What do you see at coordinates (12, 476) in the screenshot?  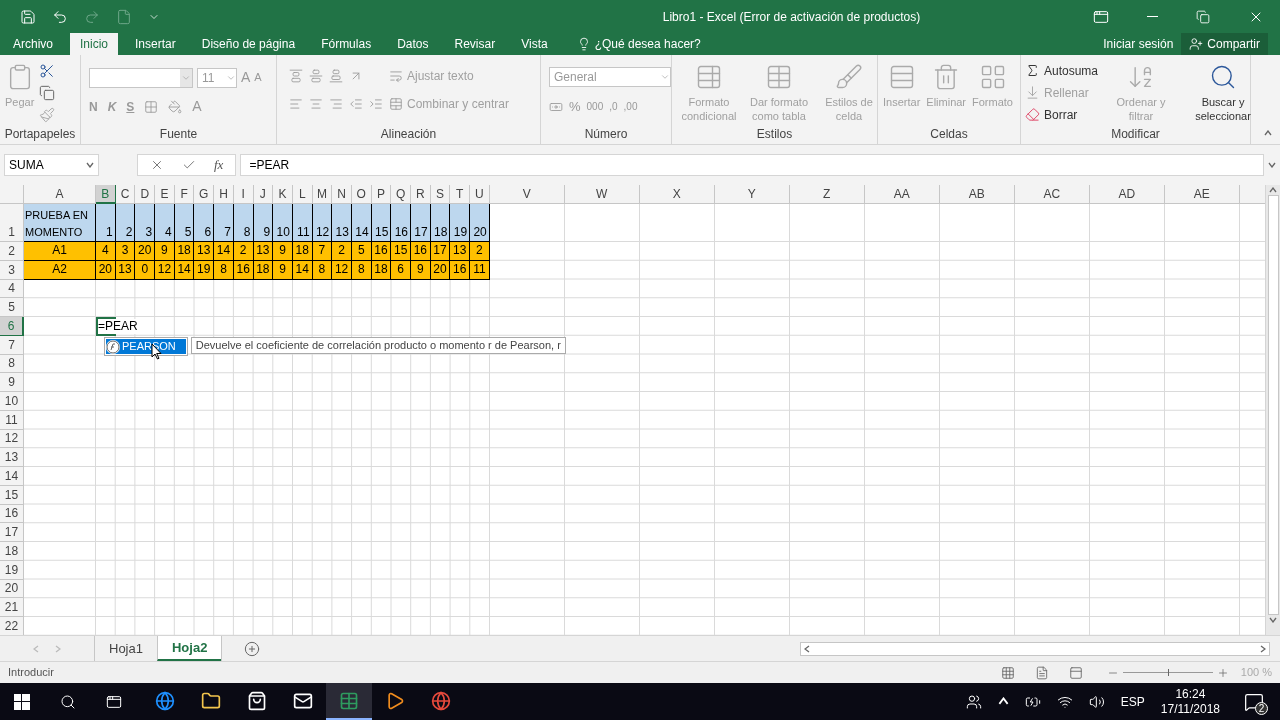 I see `row-header: 14` at bounding box center [12, 476].